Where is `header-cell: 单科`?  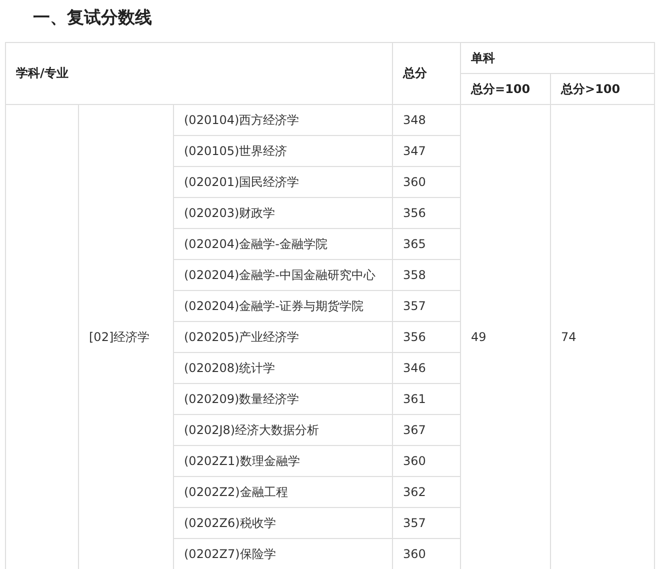
header-cell: 单科 is located at coordinates (557, 58).